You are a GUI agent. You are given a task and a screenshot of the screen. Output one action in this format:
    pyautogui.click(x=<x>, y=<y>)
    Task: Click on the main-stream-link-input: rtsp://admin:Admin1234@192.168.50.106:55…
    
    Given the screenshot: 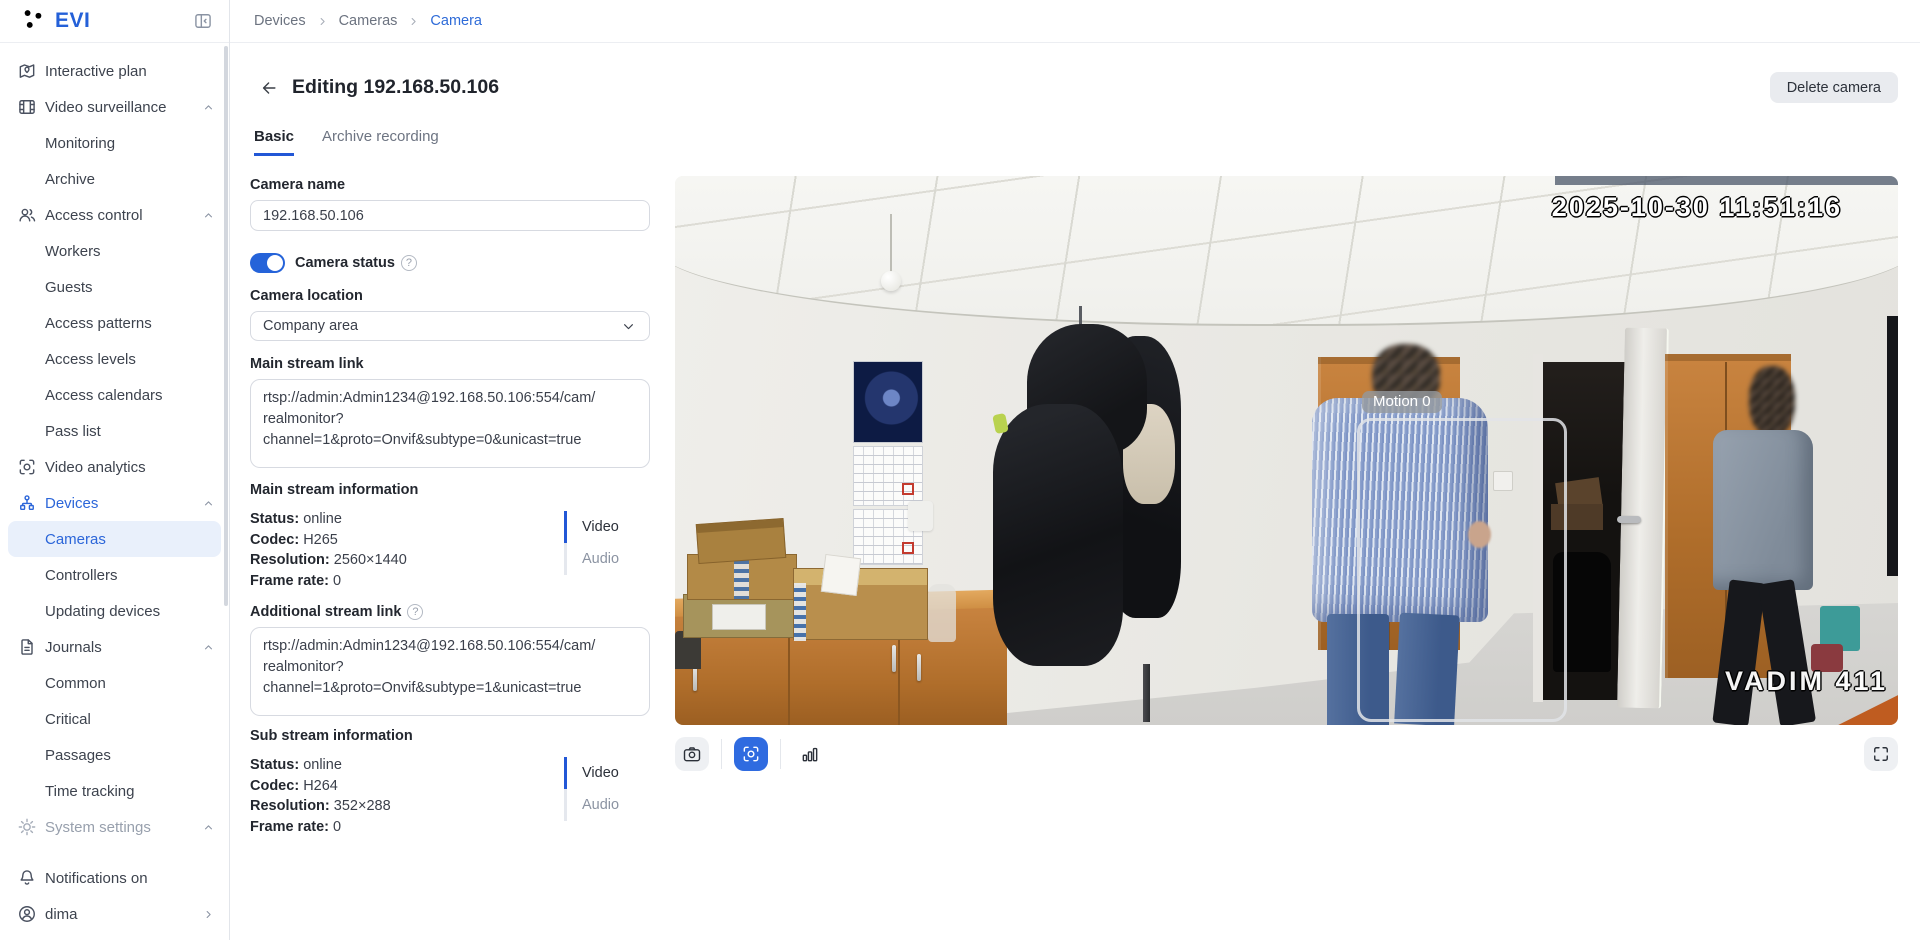 What is the action you would take?
    pyautogui.click(x=450, y=424)
    